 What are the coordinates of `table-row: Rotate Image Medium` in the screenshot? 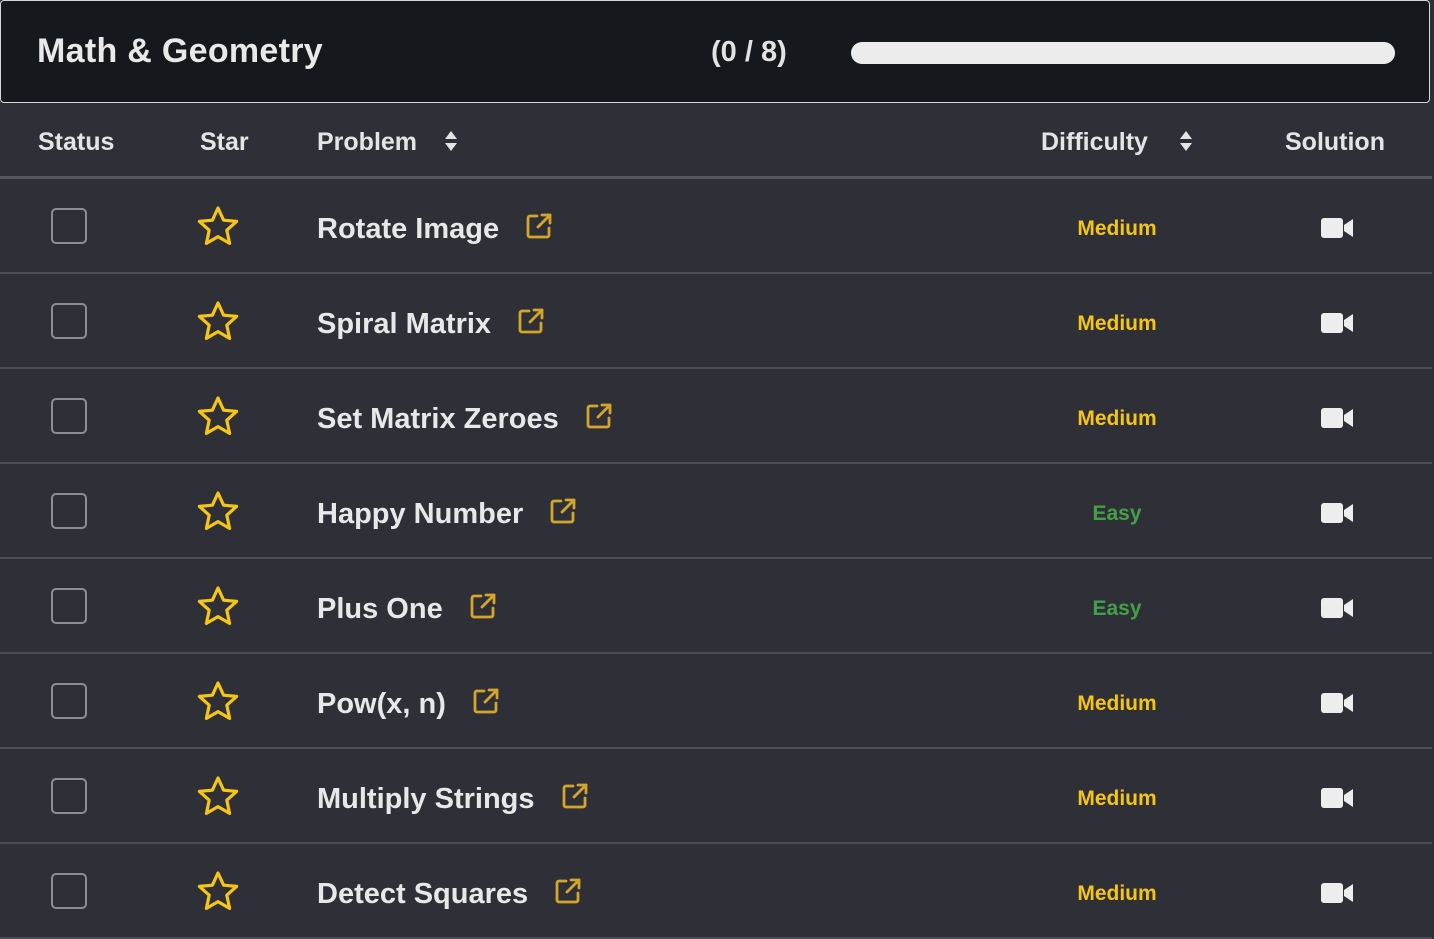 It's located at (716, 226).